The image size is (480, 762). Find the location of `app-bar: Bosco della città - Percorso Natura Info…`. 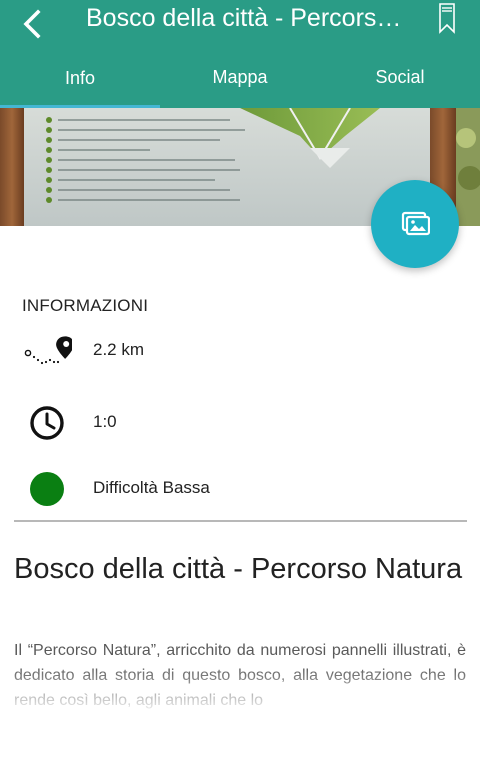

app-bar: Bosco della città - Percorso Natura Info… is located at coordinates (240, 54).